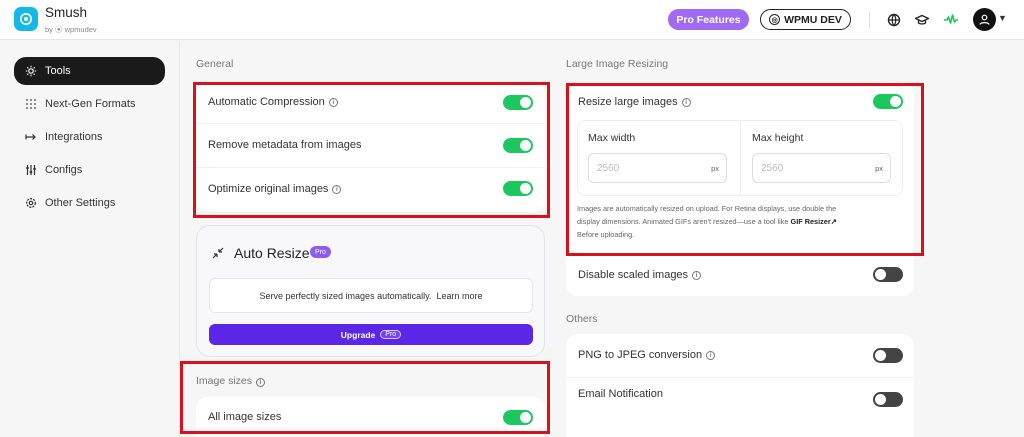 The height and width of the screenshot is (437, 1024). I want to click on image-sizes-card: All image sizes, so click(370, 417).